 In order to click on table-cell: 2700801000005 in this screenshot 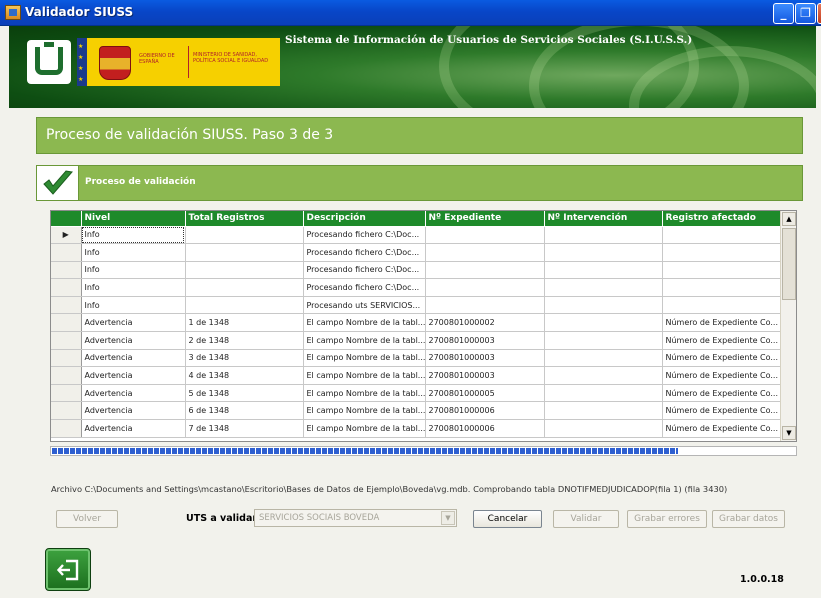, I will do `click(485, 393)`.